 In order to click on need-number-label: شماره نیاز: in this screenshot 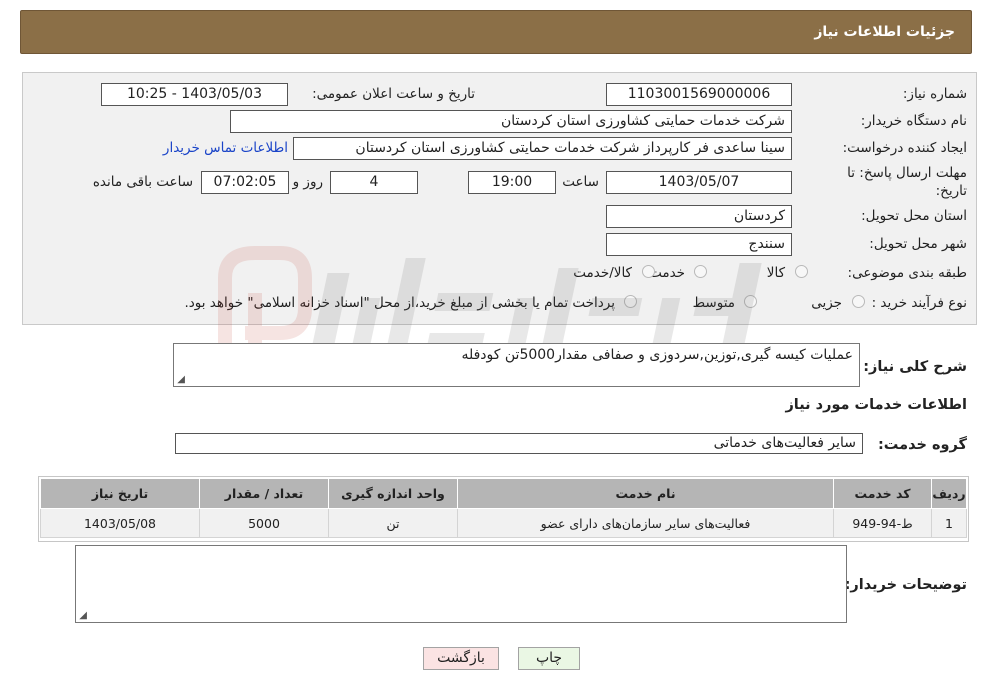, I will do `click(934, 94)`.